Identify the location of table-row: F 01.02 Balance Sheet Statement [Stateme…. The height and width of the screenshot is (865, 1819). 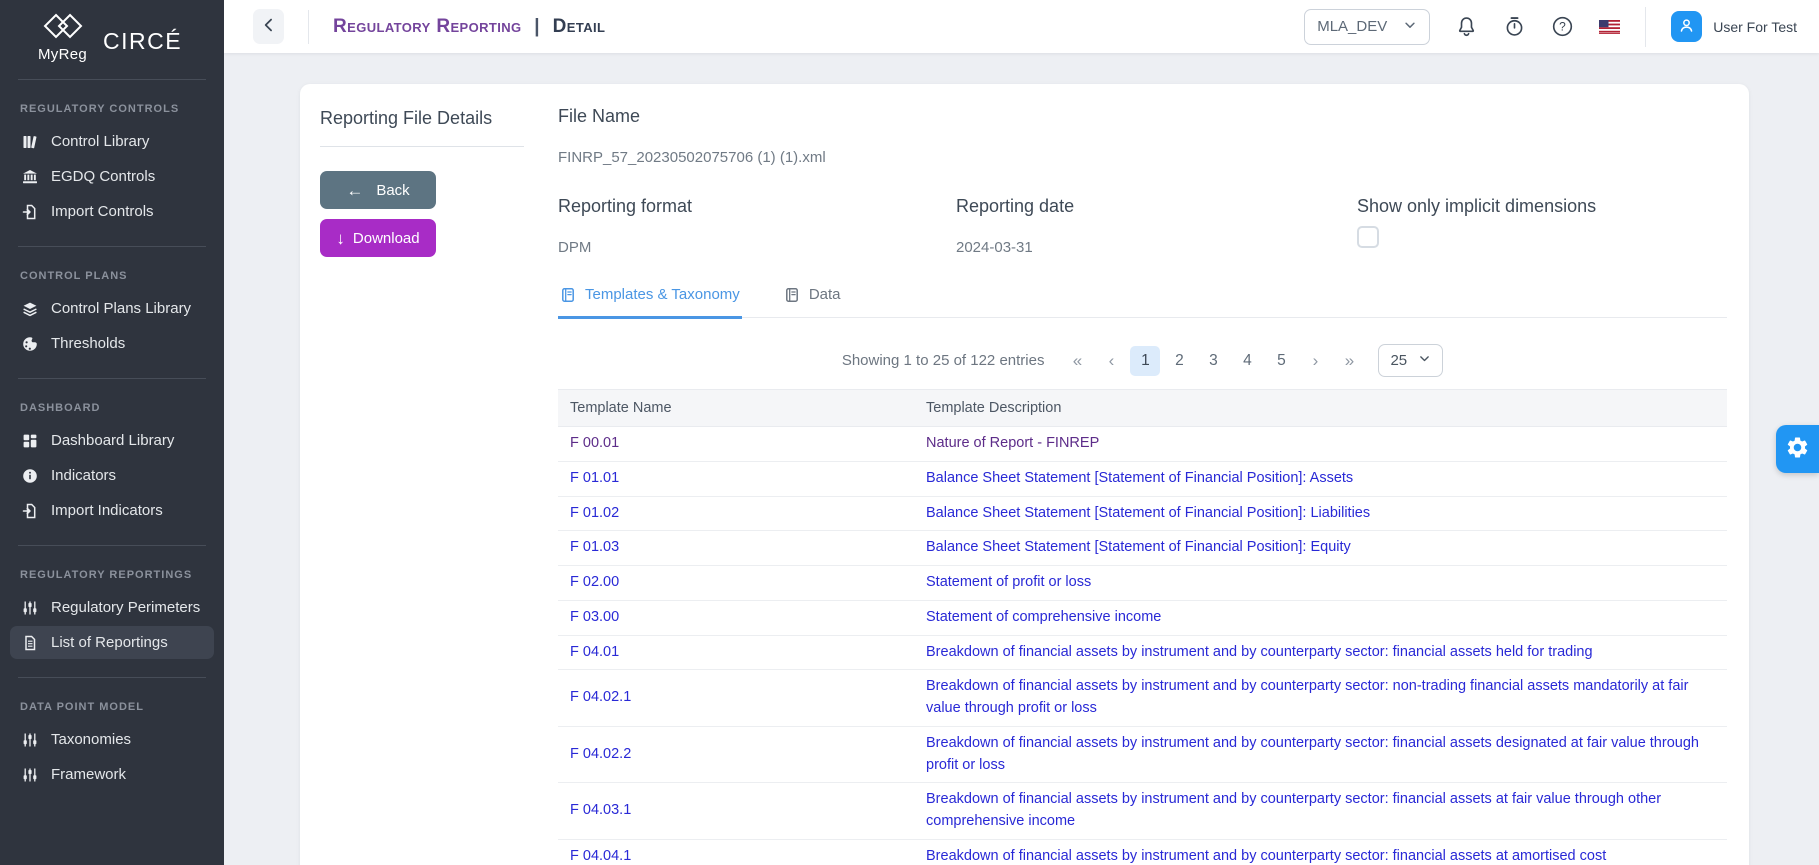
(1142, 514).